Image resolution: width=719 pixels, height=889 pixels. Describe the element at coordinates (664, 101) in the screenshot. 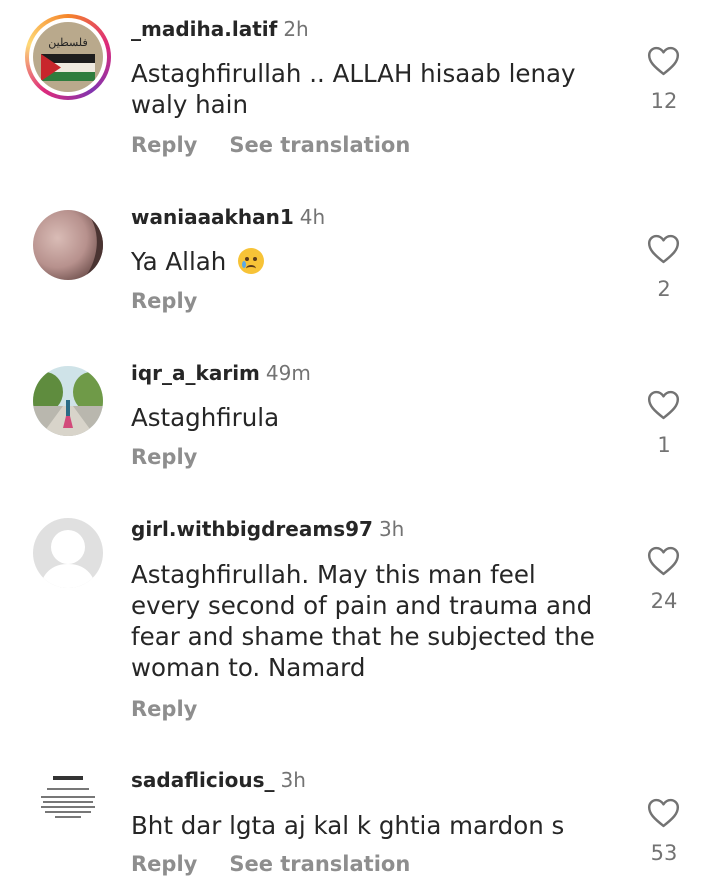

I see `like-count: 12` at that location.